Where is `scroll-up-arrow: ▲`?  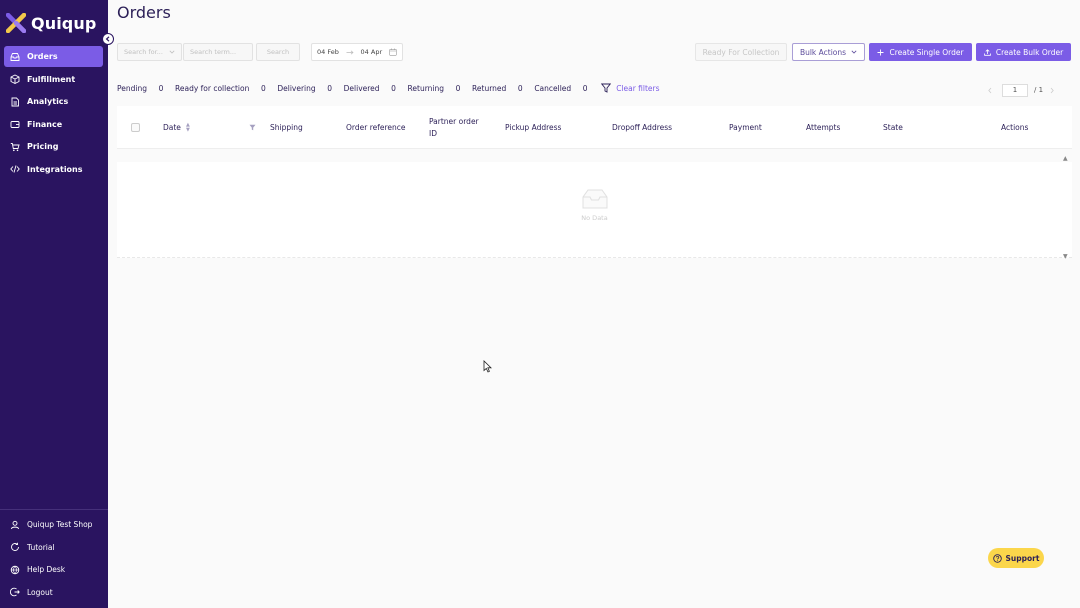
scroll-up-arrow: ▲ is located at coordinates (1065, 158).